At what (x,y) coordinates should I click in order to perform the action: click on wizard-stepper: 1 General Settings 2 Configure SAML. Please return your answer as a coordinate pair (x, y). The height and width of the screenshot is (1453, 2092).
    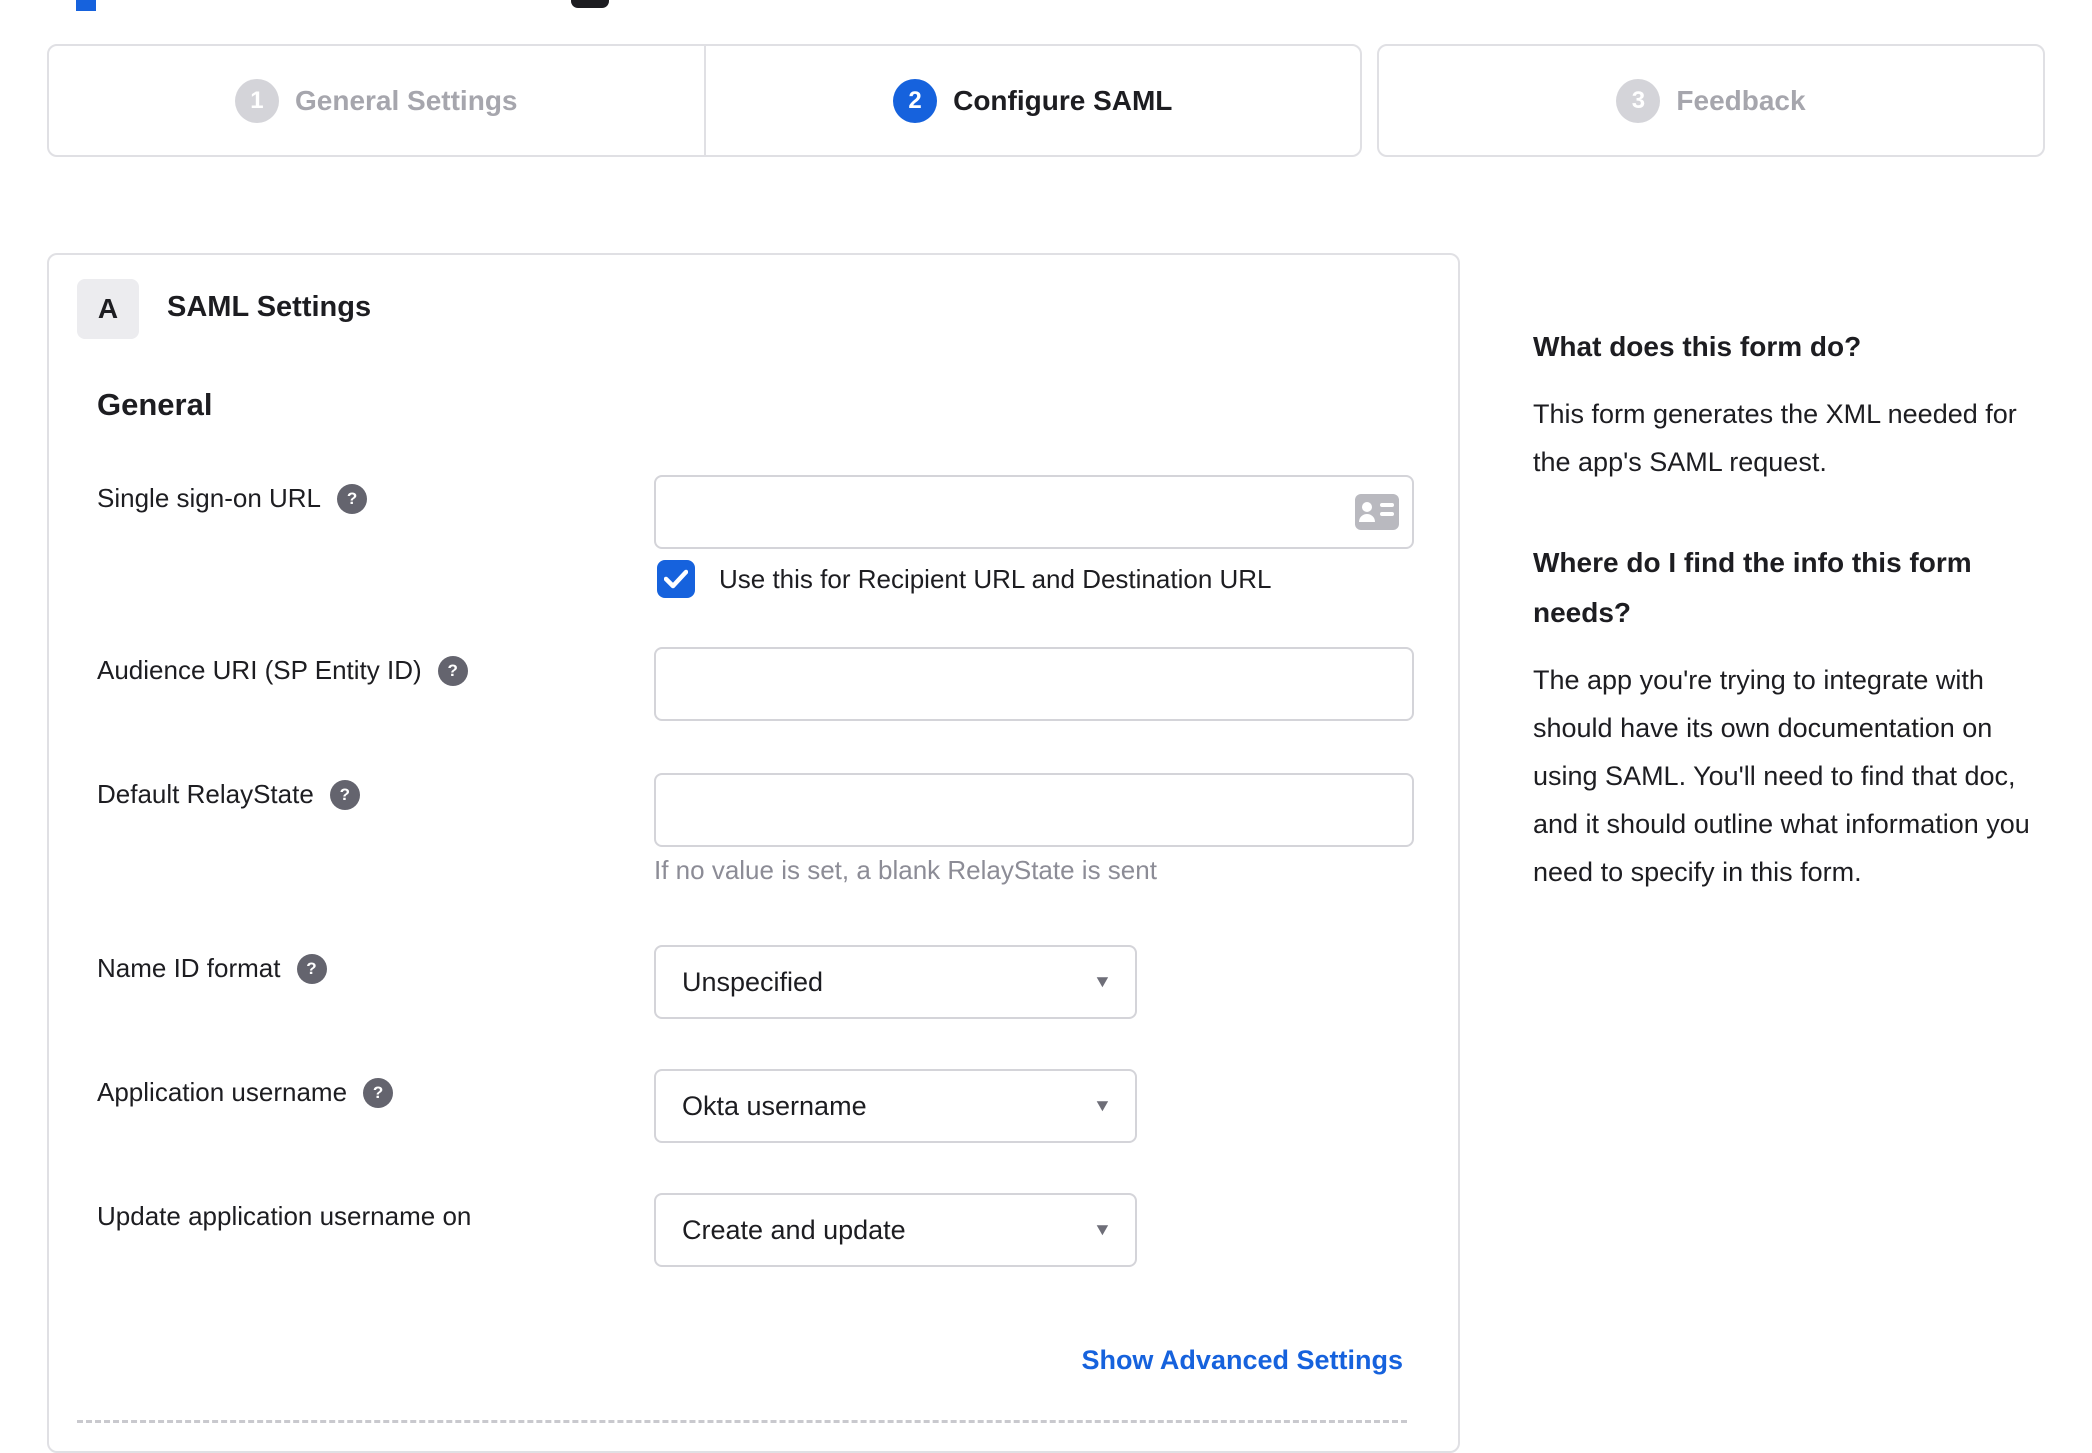
    Looking at the image, I should click on (704, 100).